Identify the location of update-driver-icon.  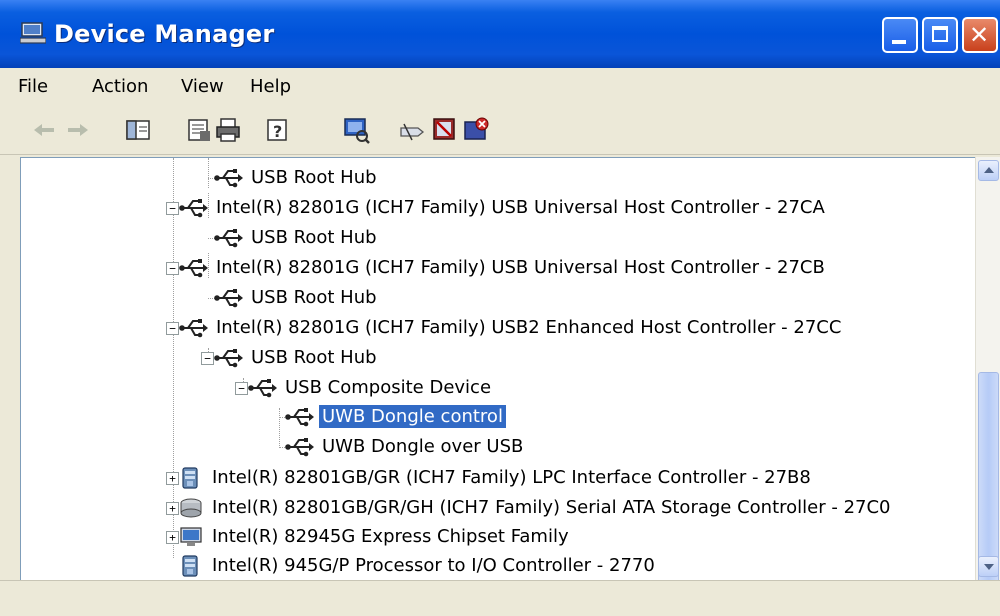
(412, 130).